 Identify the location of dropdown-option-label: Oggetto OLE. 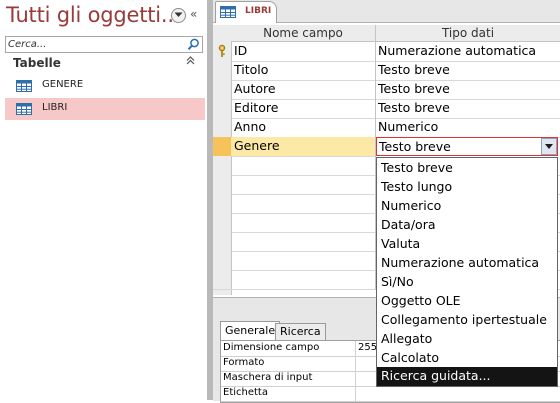
(421, 300).